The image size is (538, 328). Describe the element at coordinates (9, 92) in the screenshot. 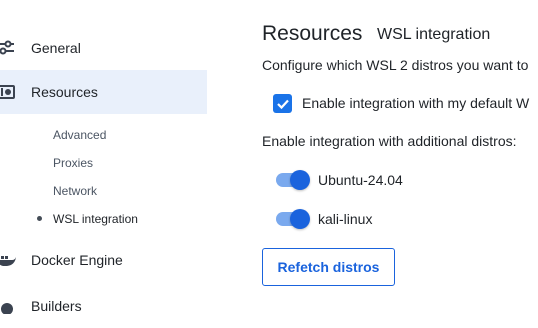

I see `resources-icon` at that location.